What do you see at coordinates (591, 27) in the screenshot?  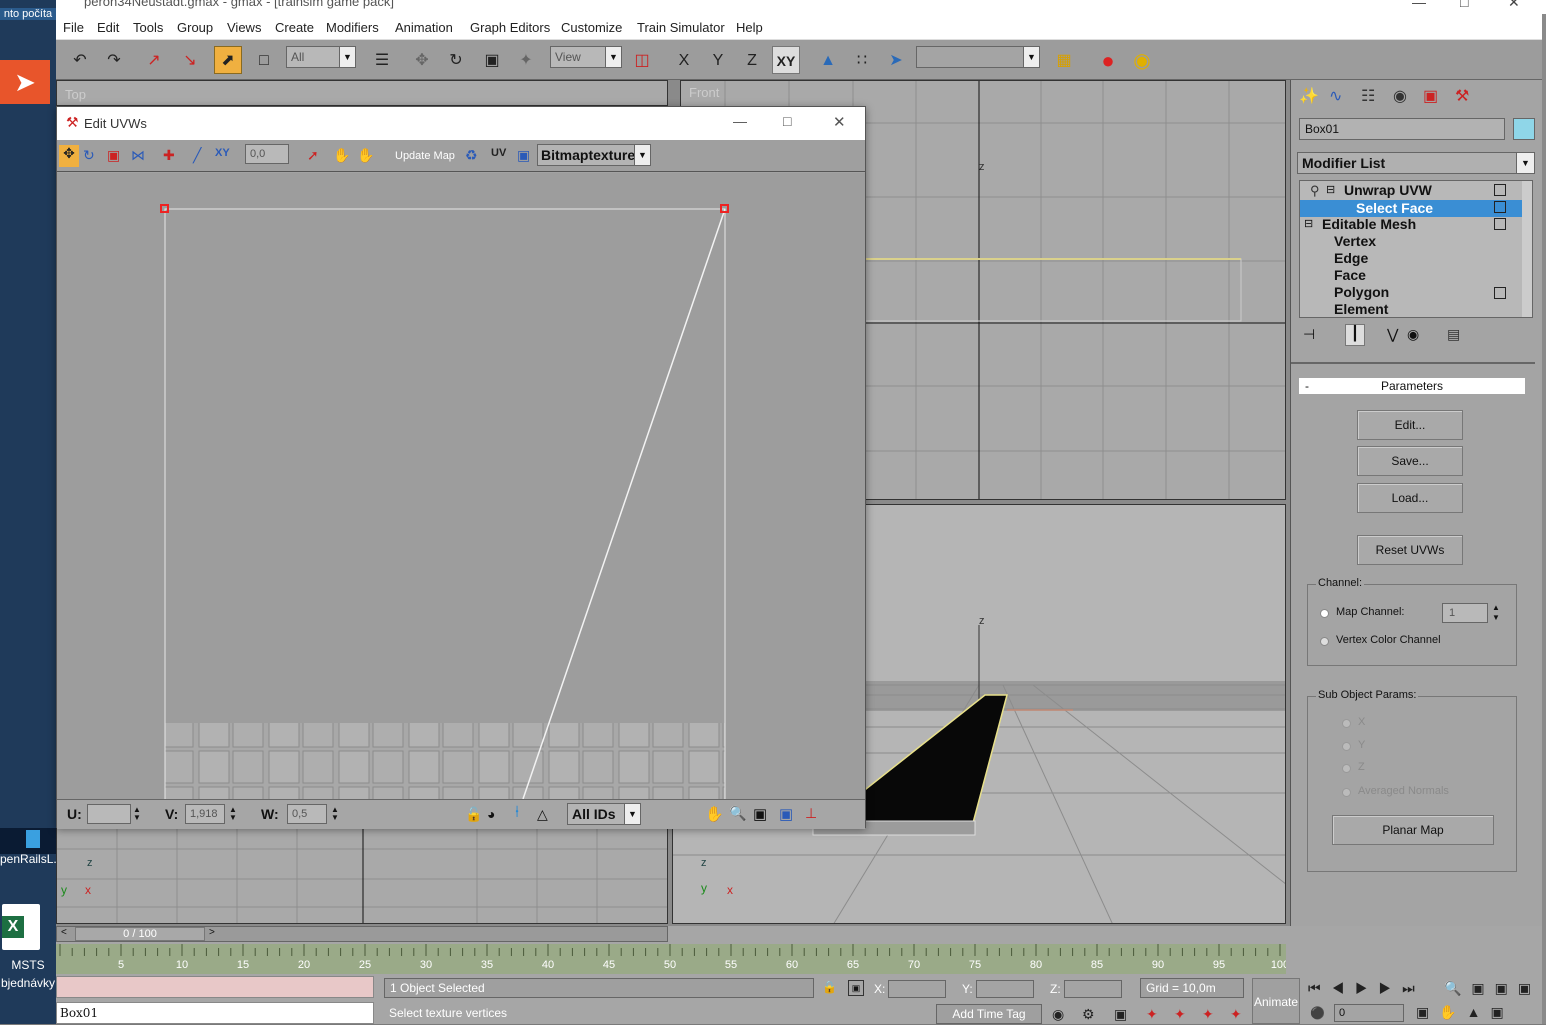 I see `menu-customize: Customize` at bounding box center [591, 27].